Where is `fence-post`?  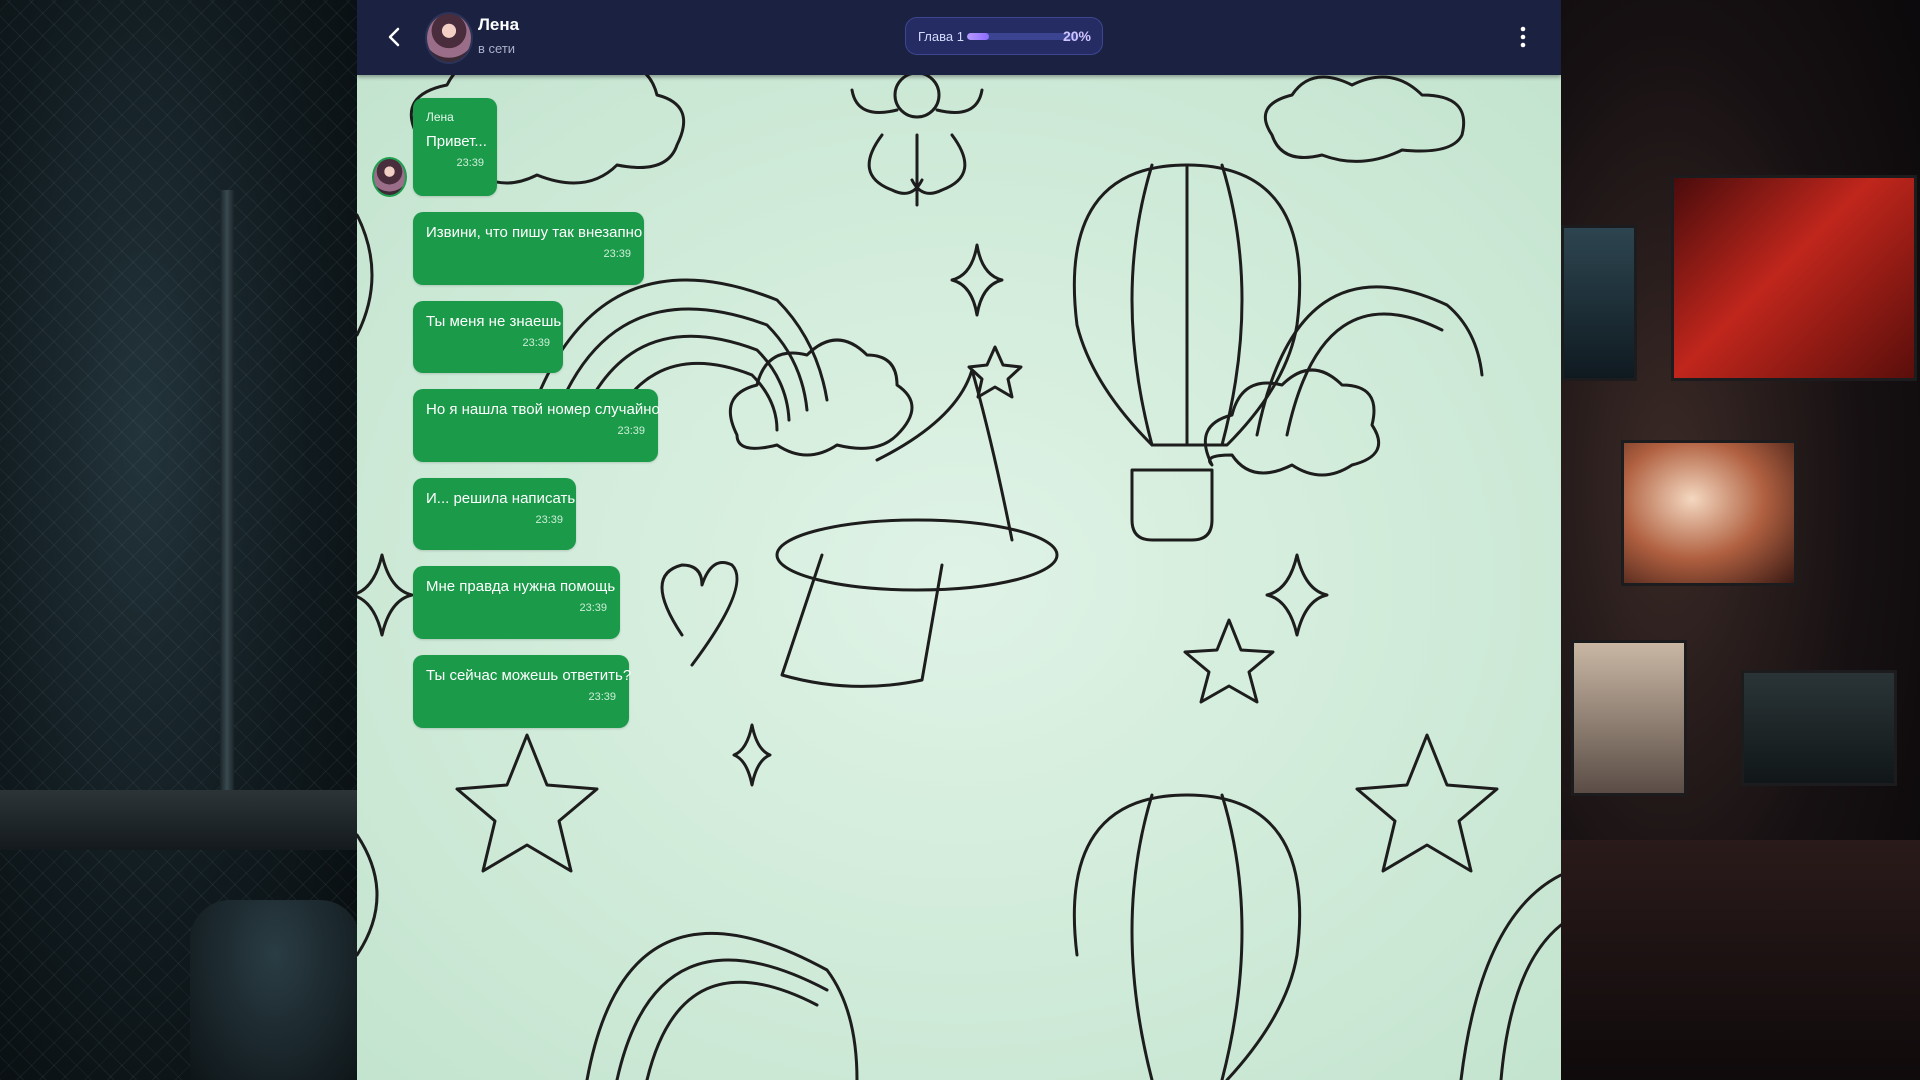
fence-post is located at coordinates (227, 510).